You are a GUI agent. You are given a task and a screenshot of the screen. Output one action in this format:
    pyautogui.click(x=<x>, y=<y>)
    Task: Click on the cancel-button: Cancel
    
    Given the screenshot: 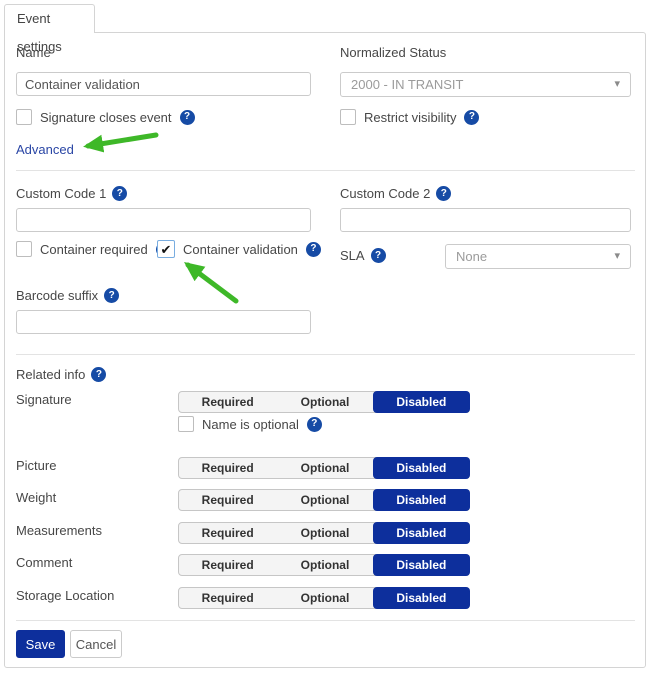 What is the action you would take?
    pyautogui.click(x=96, y=644)
    